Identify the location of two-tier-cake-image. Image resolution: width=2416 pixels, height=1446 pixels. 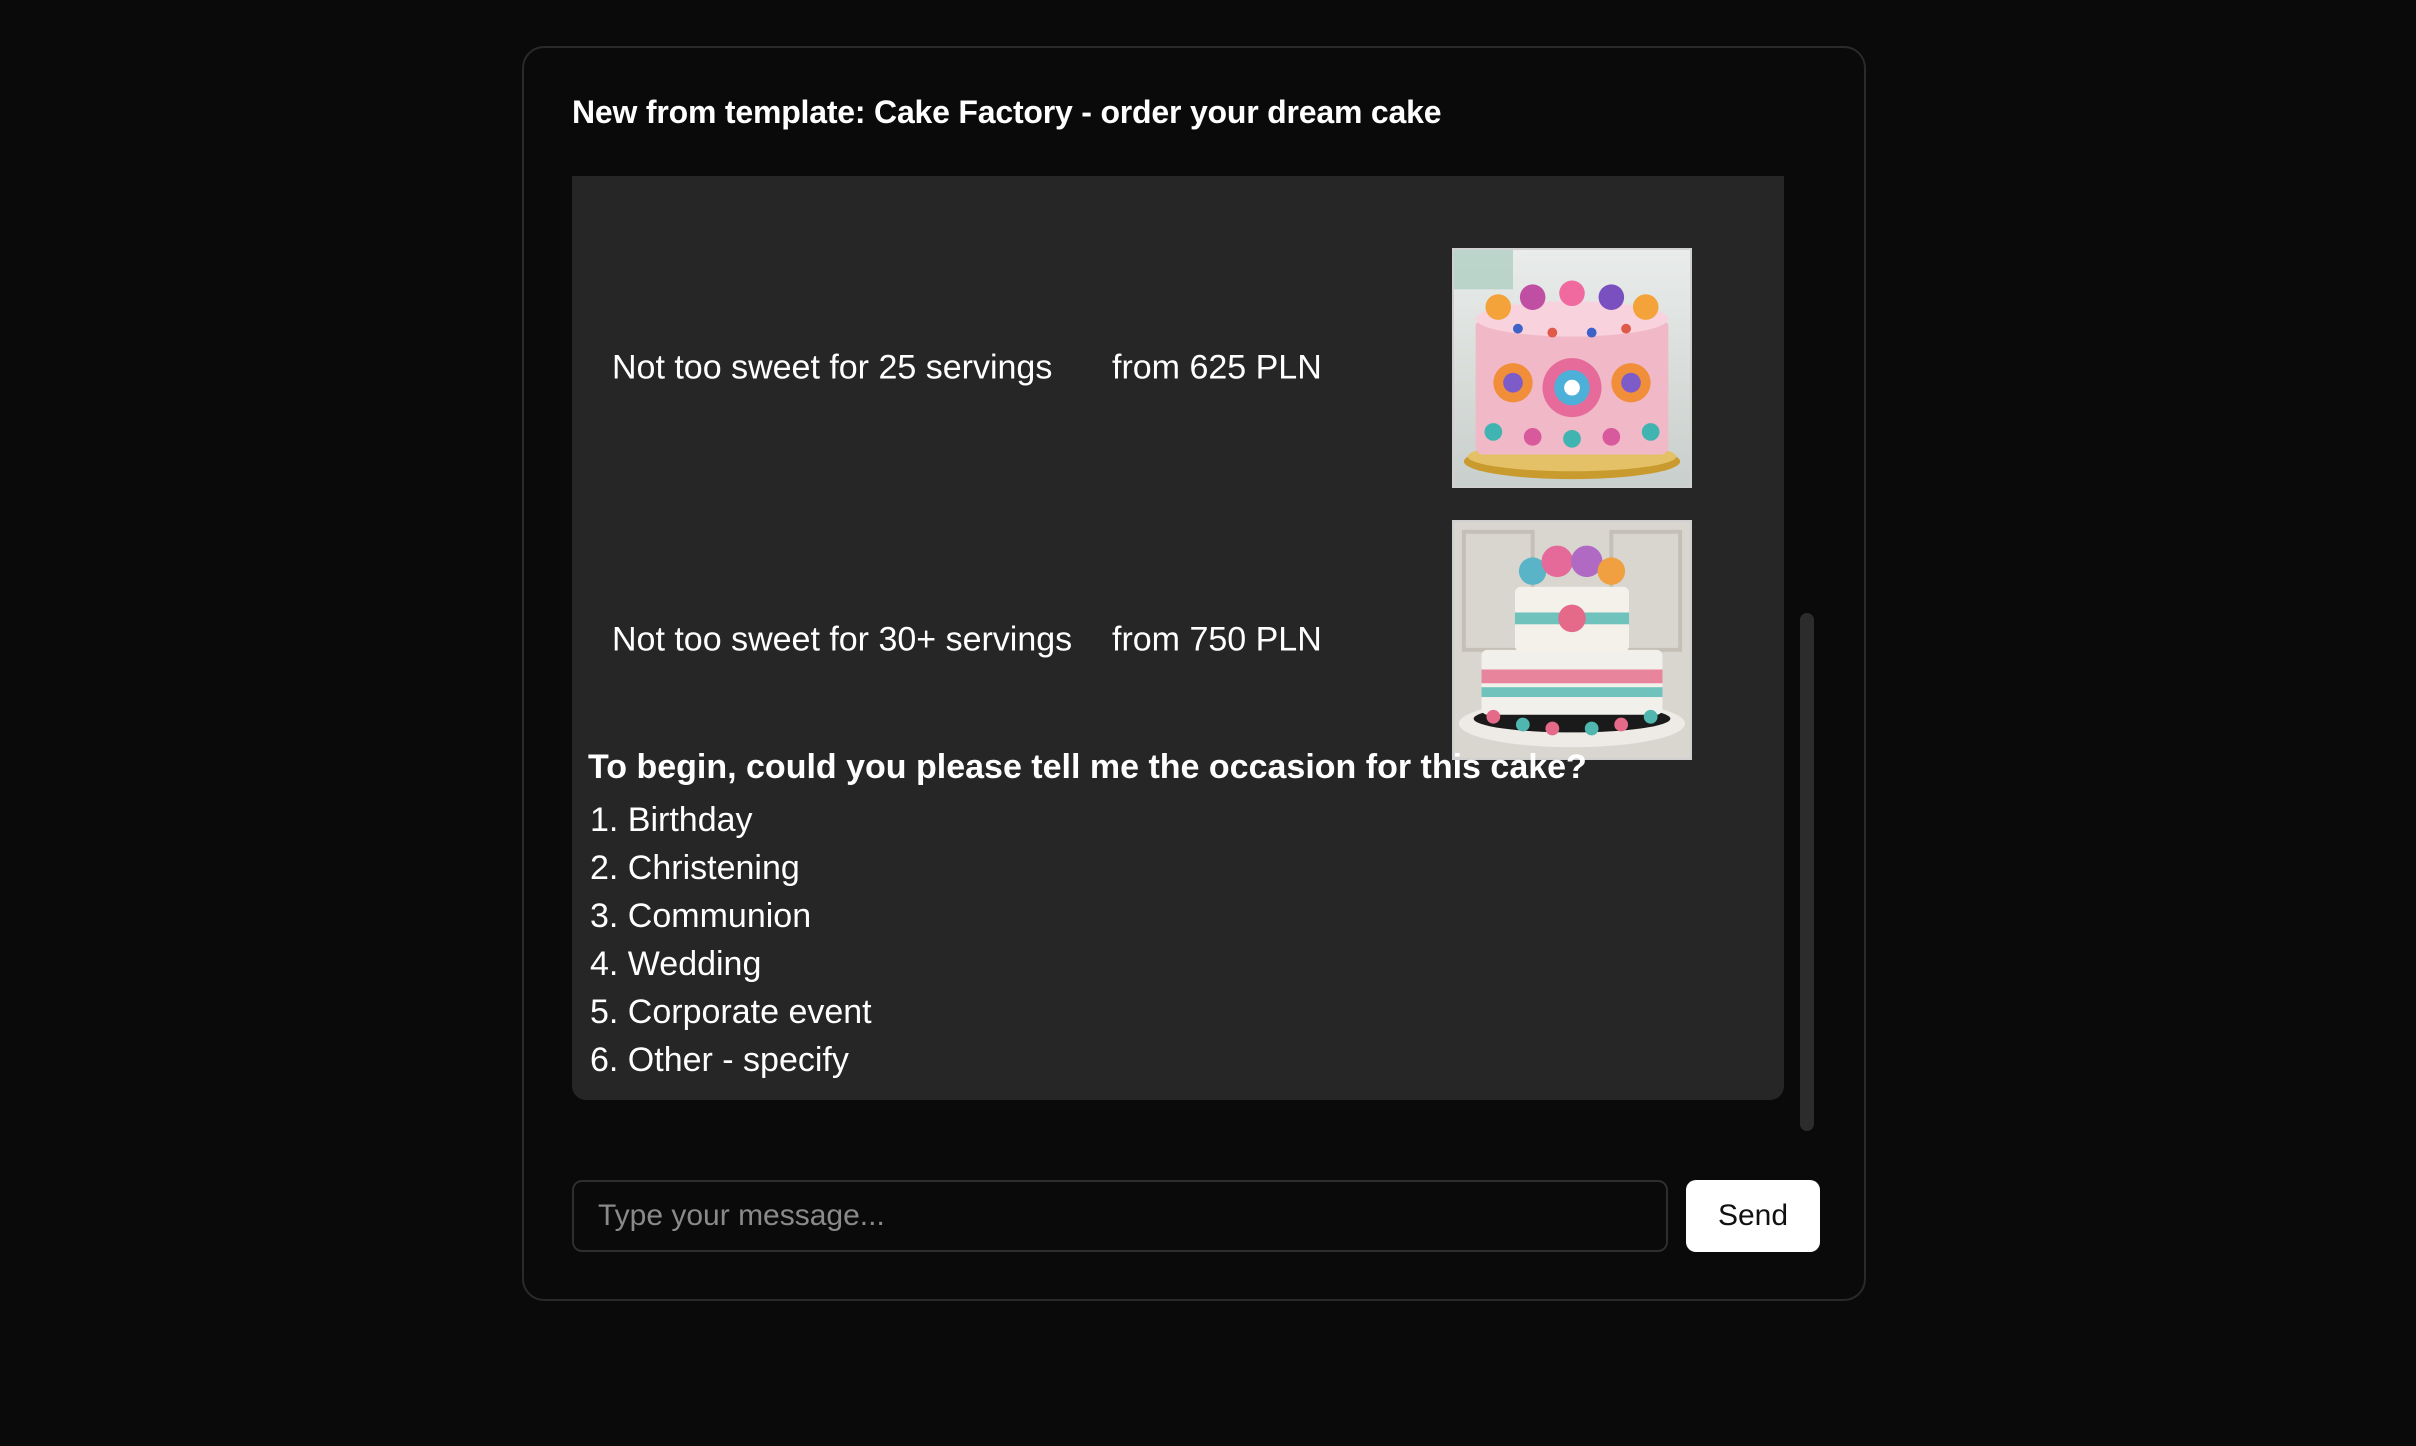
(1572, 640).